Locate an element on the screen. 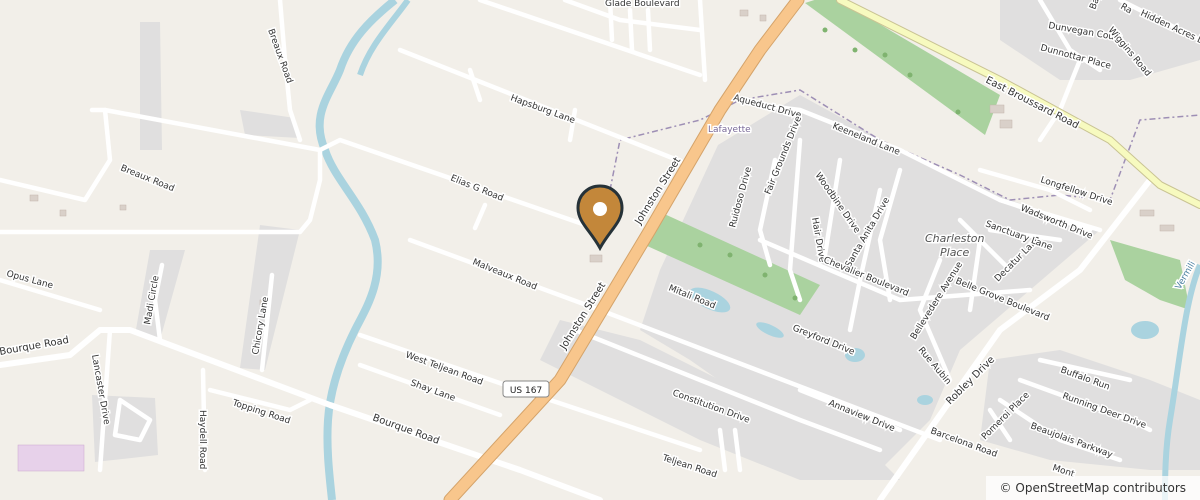  label-haydell-road: Haydell Road is located at coordinates (202, 439).